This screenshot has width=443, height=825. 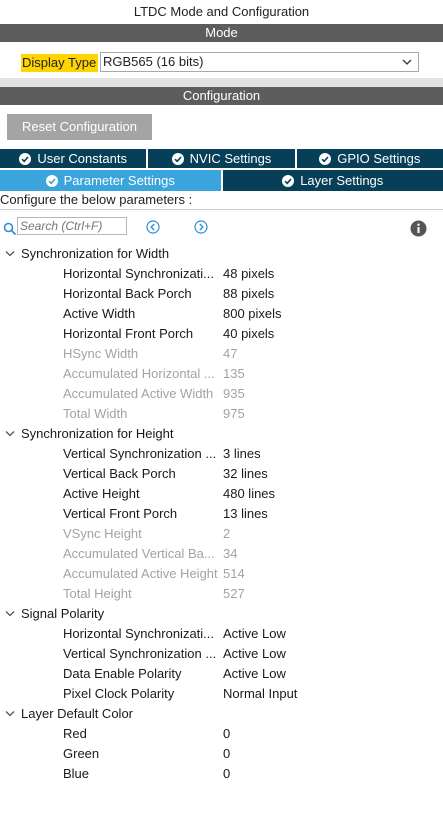 What do you see at coordinates (248, 294) in the screenshot?
I see `parameter-value: 88 pixels` at bounding box center [248, 294].